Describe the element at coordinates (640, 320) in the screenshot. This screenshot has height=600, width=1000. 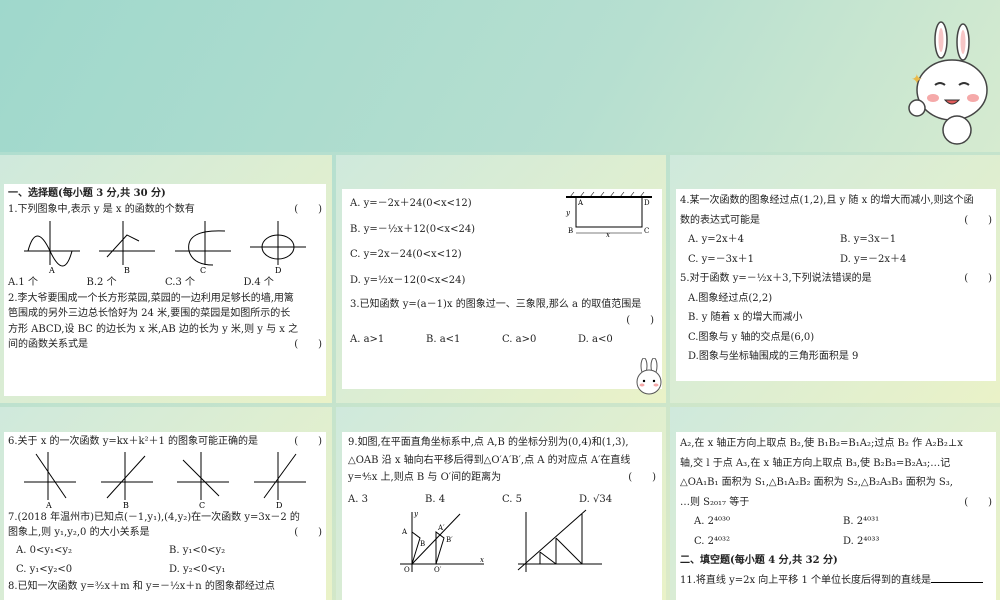
I see `q3-bracket: ( )` at that location.